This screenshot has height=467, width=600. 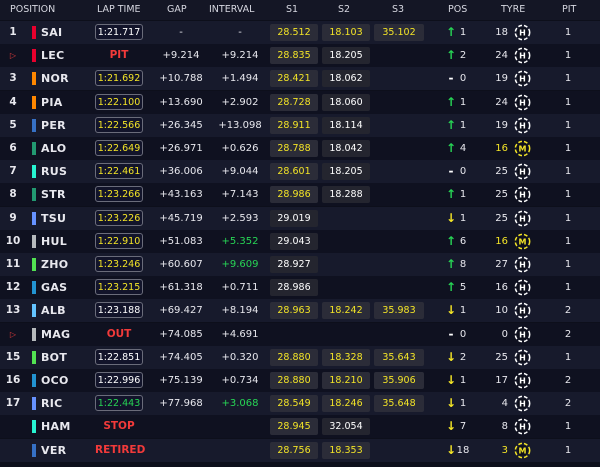 I want to click on sector-s1-time: 28.835, so click(x=294, y=56).